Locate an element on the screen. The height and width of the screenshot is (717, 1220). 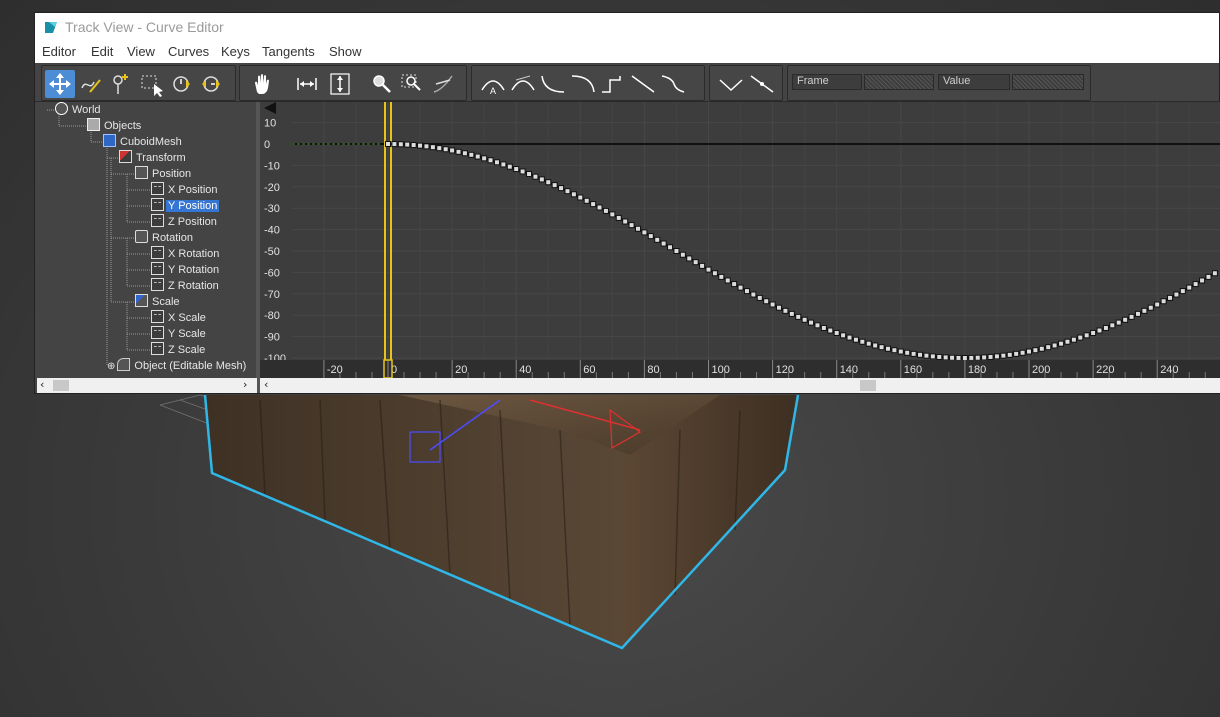
tree-hscroll-thumb is located at coordinates (61, 385).